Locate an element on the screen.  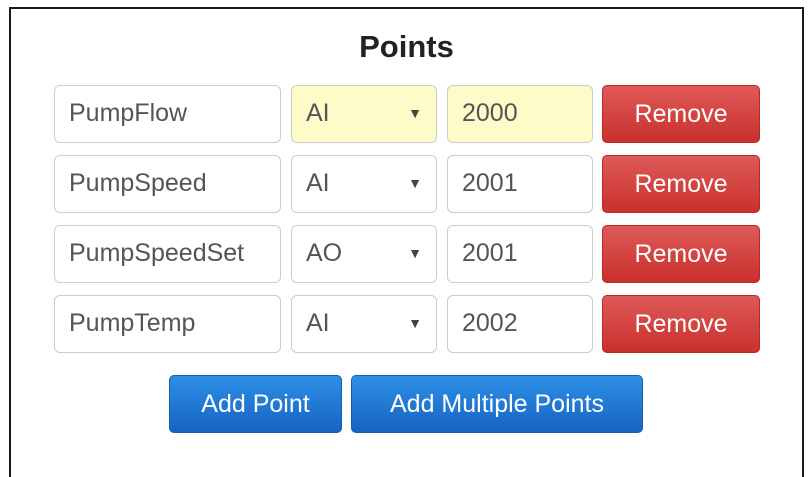
point-port-input: 2000 is located at coordinates (520, 114).